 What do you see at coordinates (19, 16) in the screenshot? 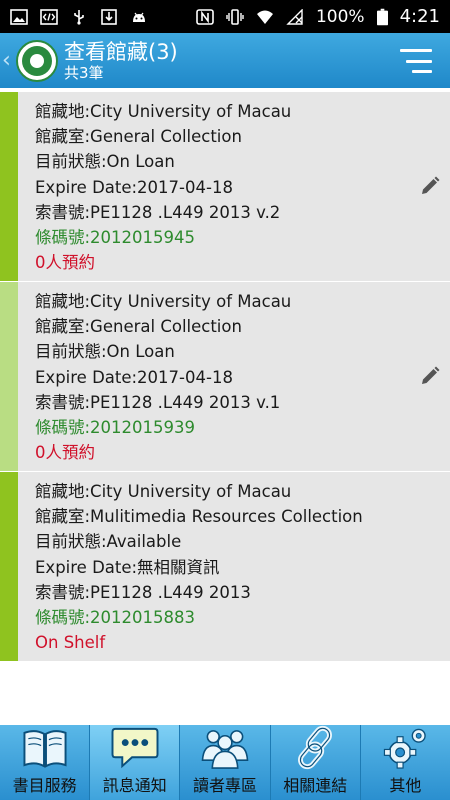
I see `image-icon` at bounding box center [19, 16].